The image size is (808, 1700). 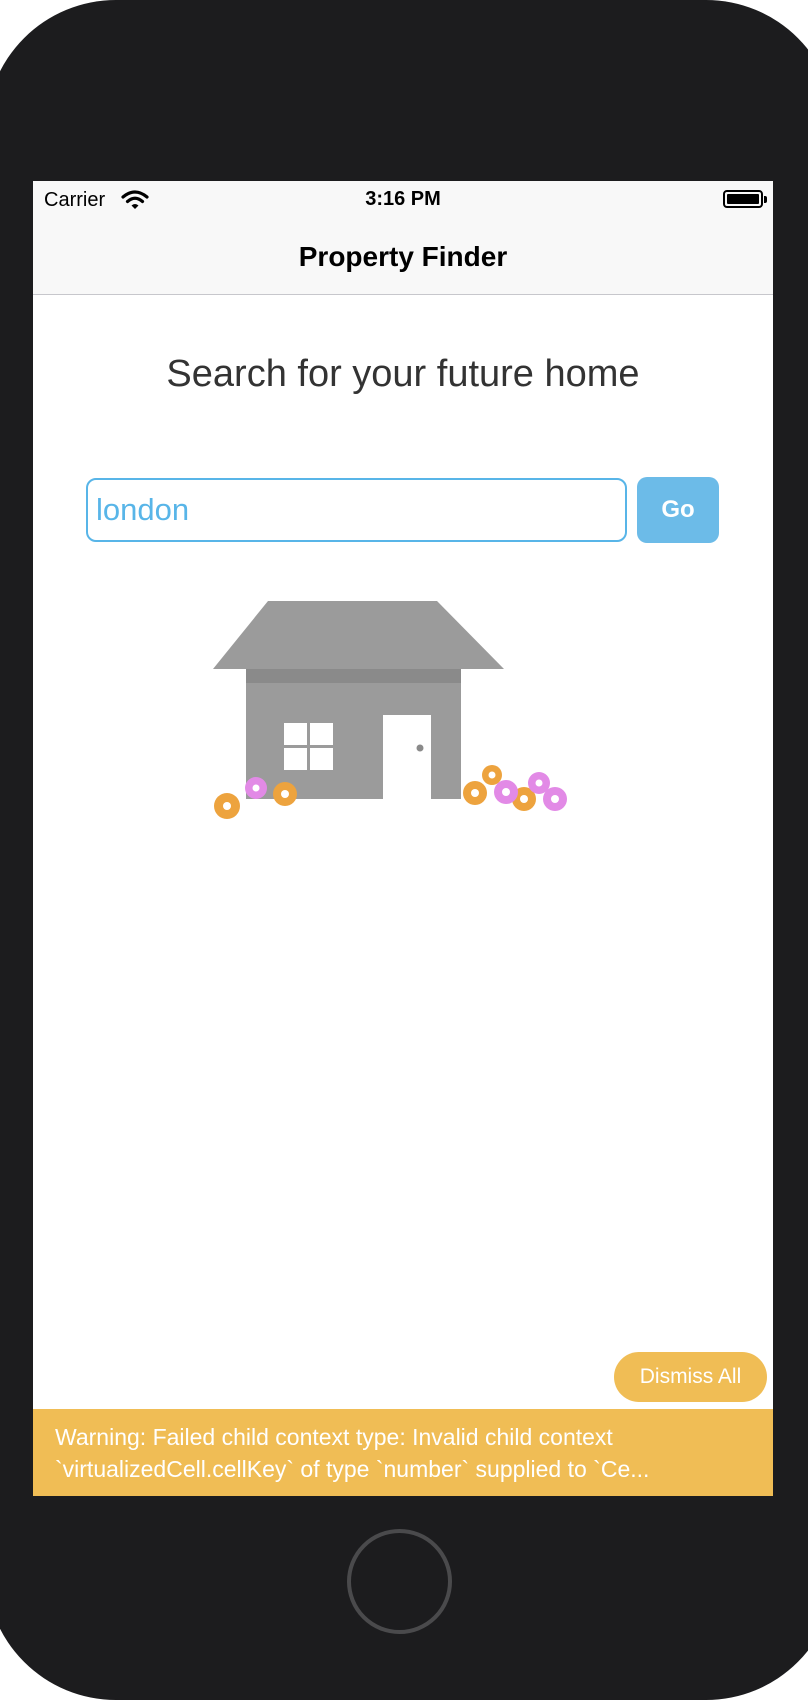 I want to click on status-bar: Carrier 3:16 PM, so click(x=403, y=201).